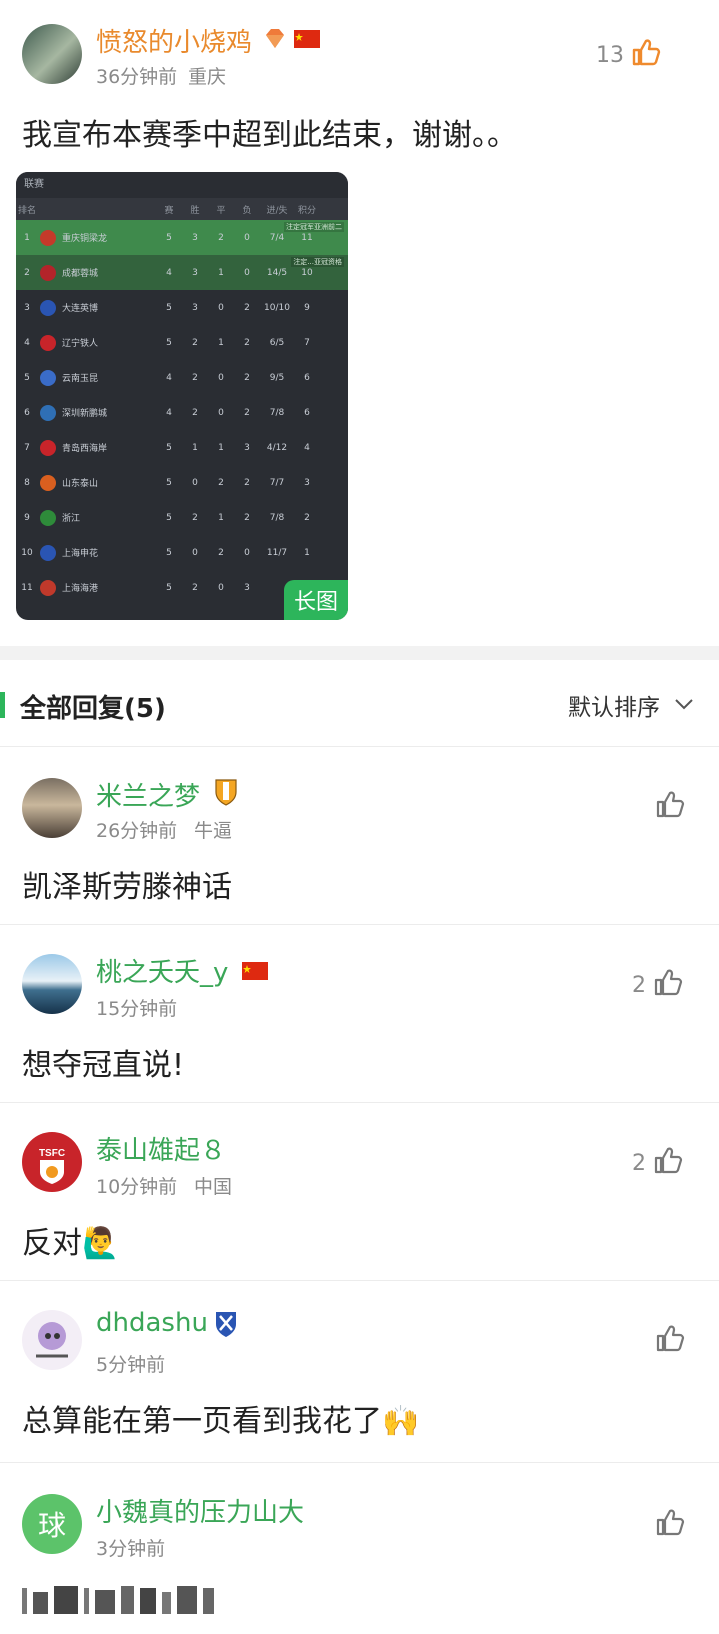  What do you see at coordinates (247, 237) in the screenshot?
I see `loss-cell: 0` at bounding box center [247, 237].